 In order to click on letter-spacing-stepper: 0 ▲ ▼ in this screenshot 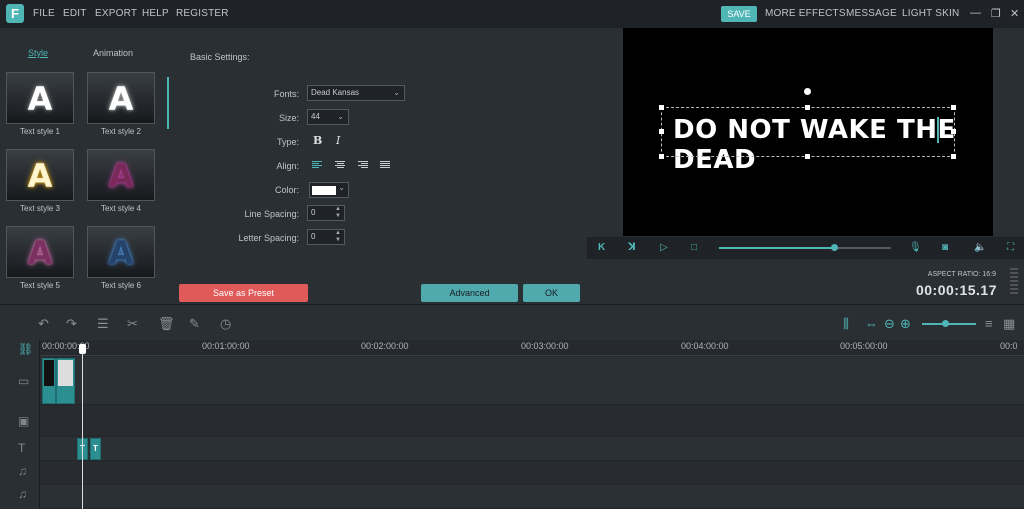, I will do `click(326, 237)`.